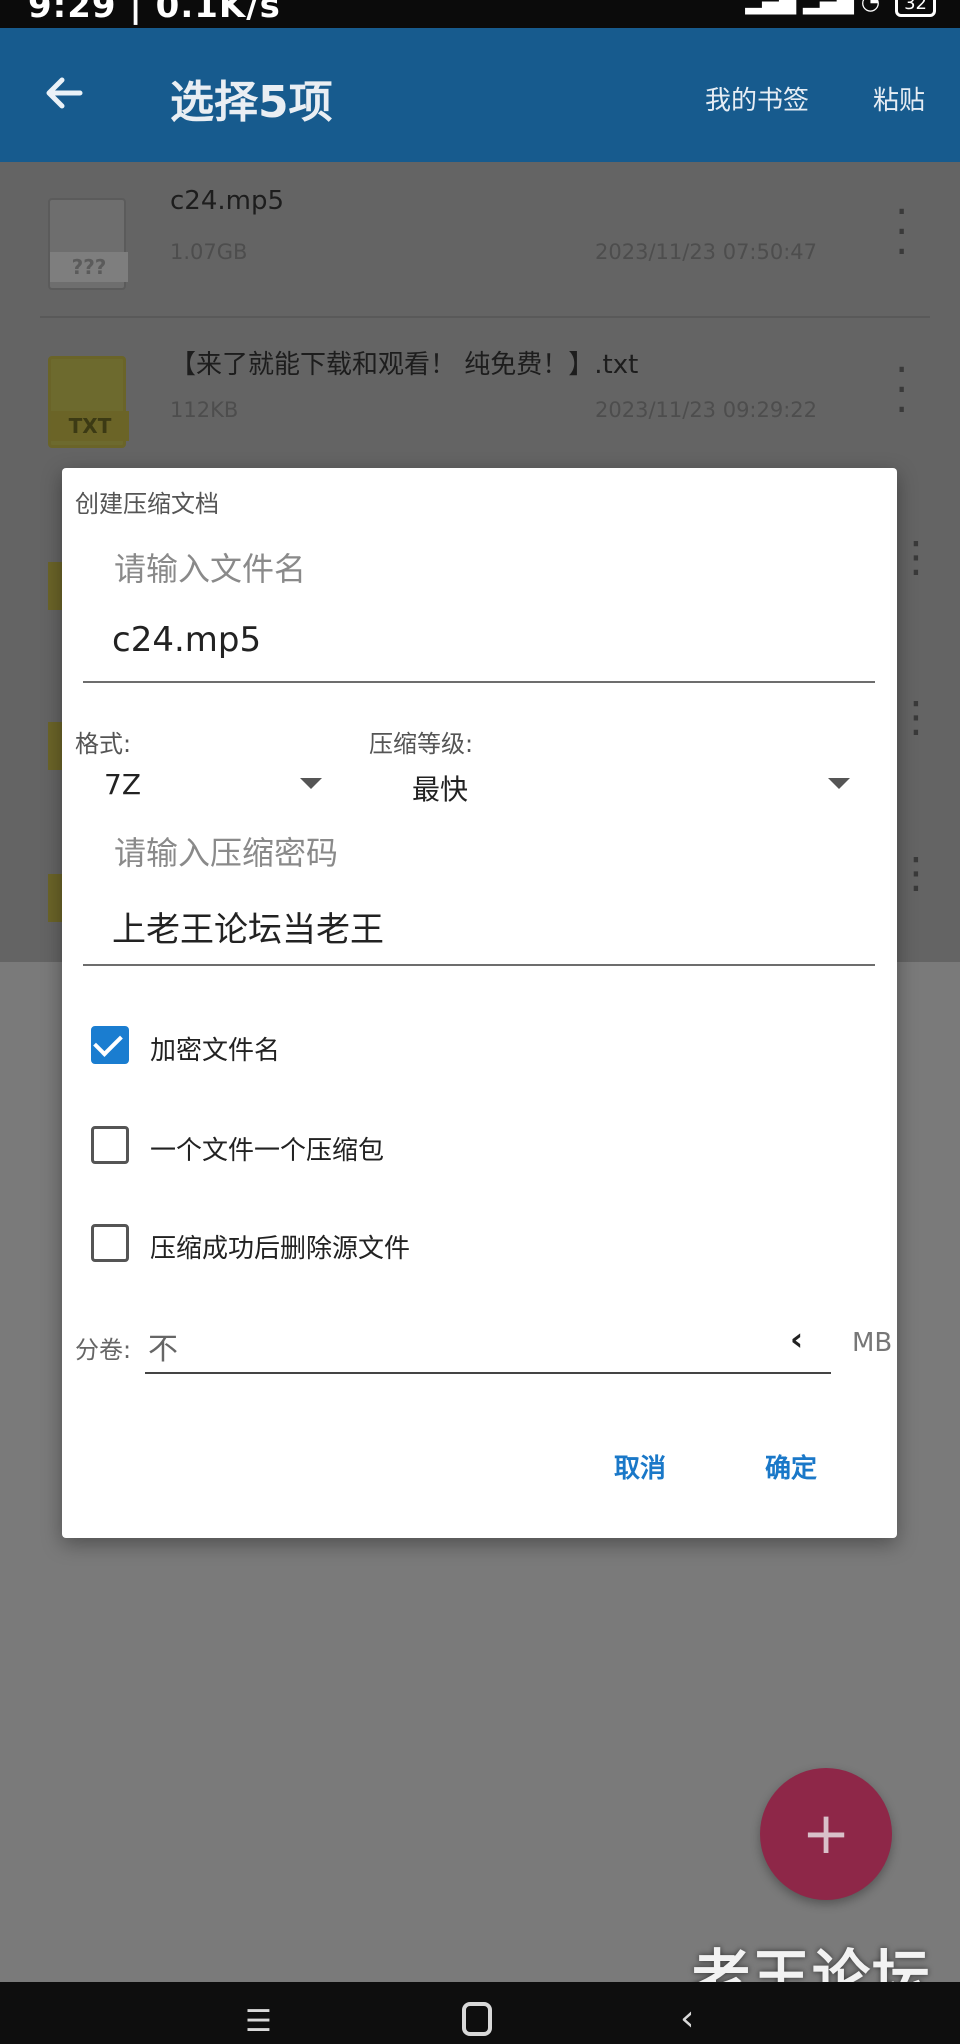 The image size is (960, 2044). I want to click on delete-source-checkbox, so click(110, 1243).